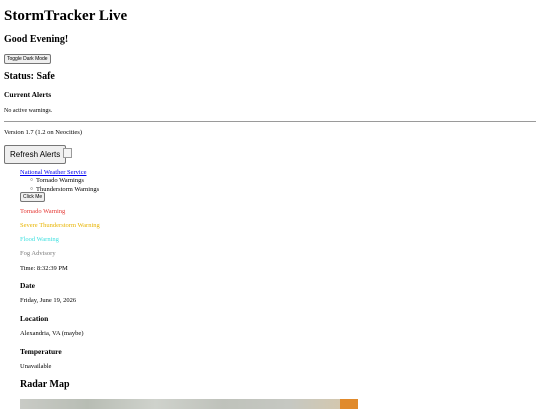 The height and width of the screenshot is (409, 540). What do you see at coordinates (45, 384) in the screenshot?
I see `radar-heading: Radar Map` at bounding box center [45, 384].